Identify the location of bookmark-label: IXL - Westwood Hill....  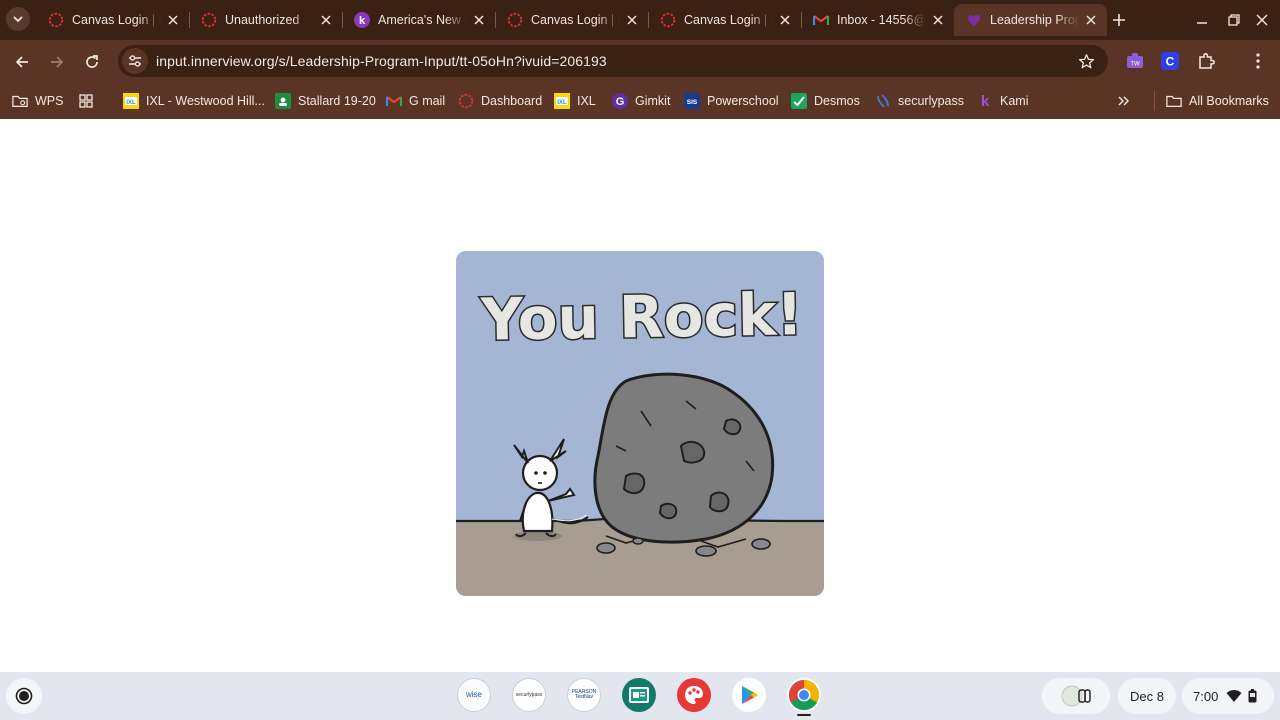
(205, 101).